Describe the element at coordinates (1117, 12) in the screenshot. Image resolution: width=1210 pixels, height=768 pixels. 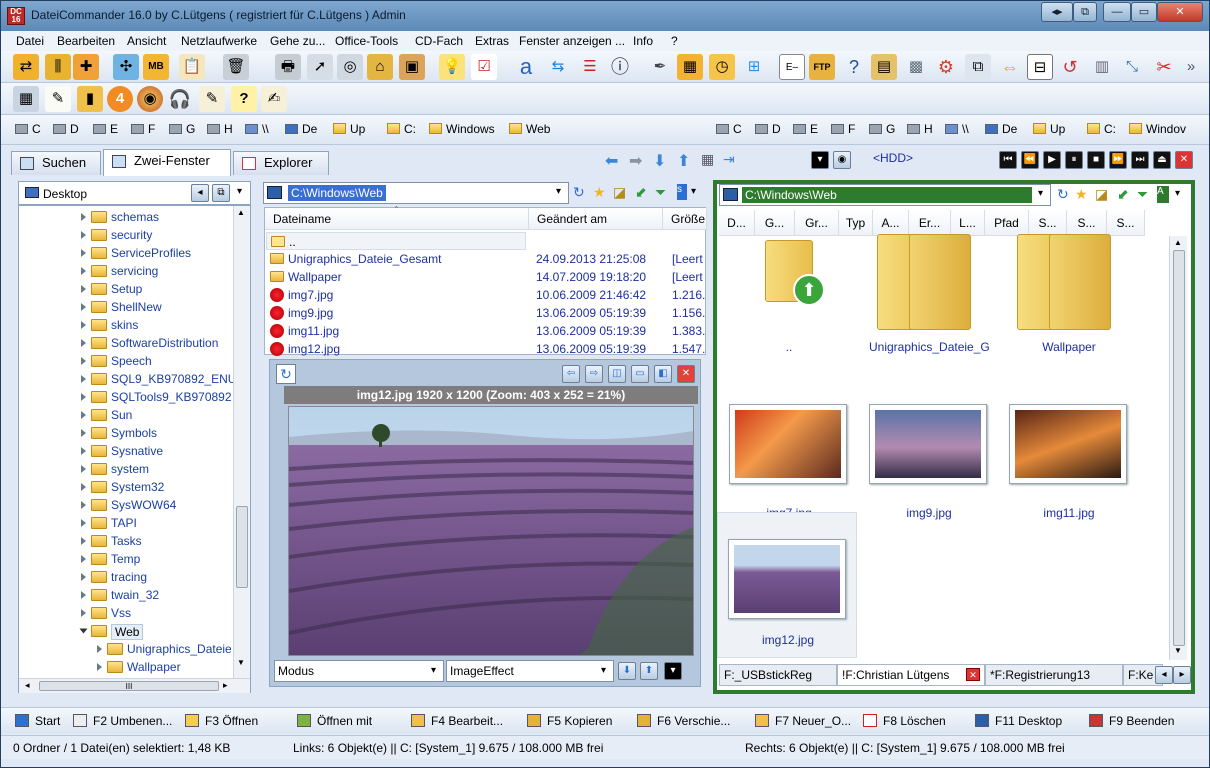
I see `minimize-button: —` at that location.